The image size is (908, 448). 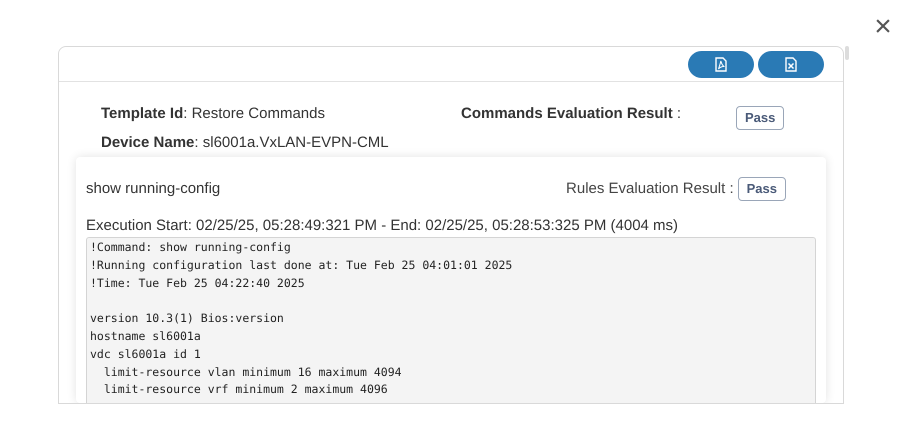 What do you see at coordinates (383, 226) in the screenshot?
I see `execution-time-text: Execution Start: 02/25/25, 05:28:49:321 PM - End: 02/25/25, 05:28:53:325 PM (4004 ms)` at bounding box center [383, 226].